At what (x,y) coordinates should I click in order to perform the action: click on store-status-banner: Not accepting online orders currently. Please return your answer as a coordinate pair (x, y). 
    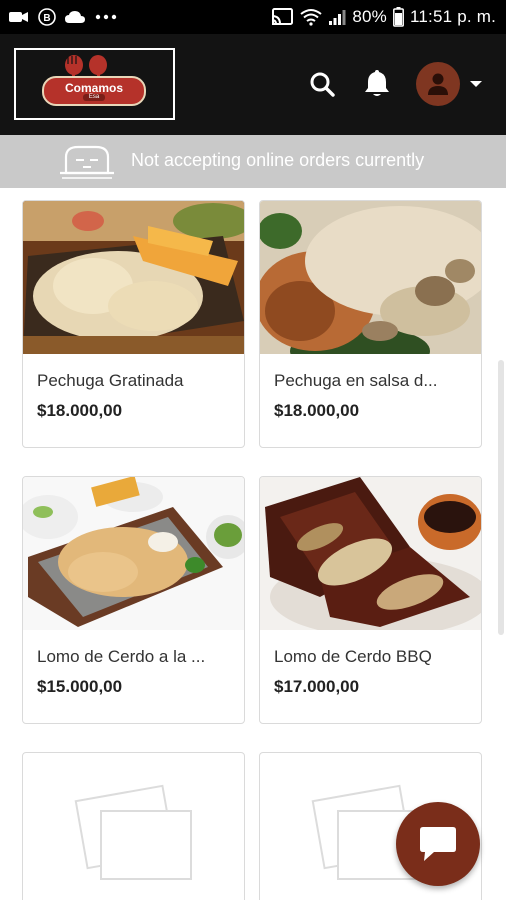
    Looking at the image, I should click on (253, 161).